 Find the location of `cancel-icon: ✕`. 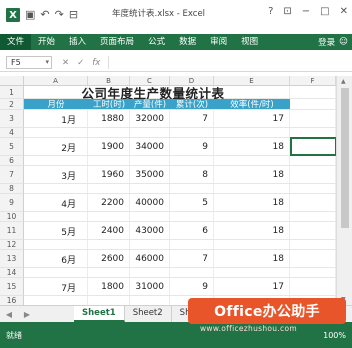

cancel-icon: ✕ is located at coordinates (65, 63).